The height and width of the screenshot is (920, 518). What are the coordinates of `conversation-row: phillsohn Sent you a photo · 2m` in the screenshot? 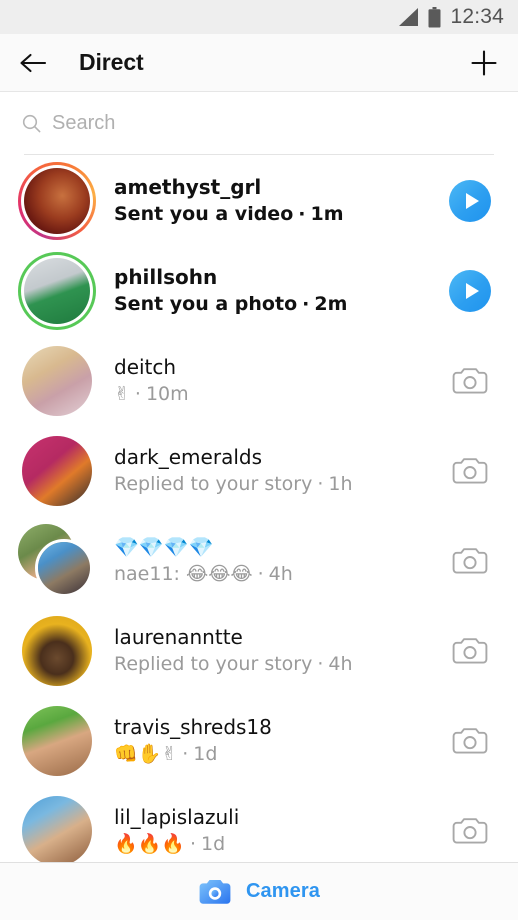 It's located at (259, 291).